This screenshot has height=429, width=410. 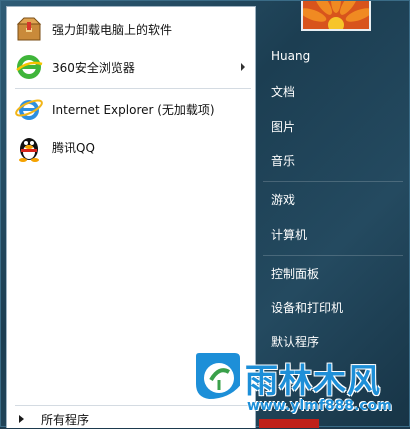 I want to click on all-programs-label: 所有程序, so click(x=65, y=419).